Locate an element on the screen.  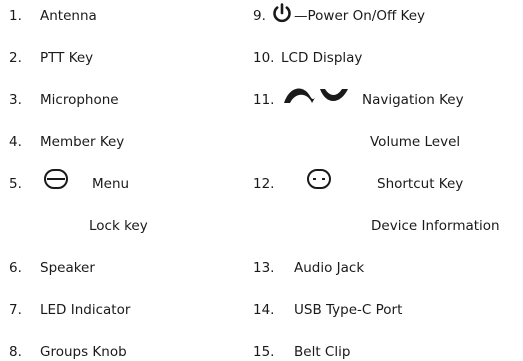
item-number: 14. is located at coordinates (264, 310).